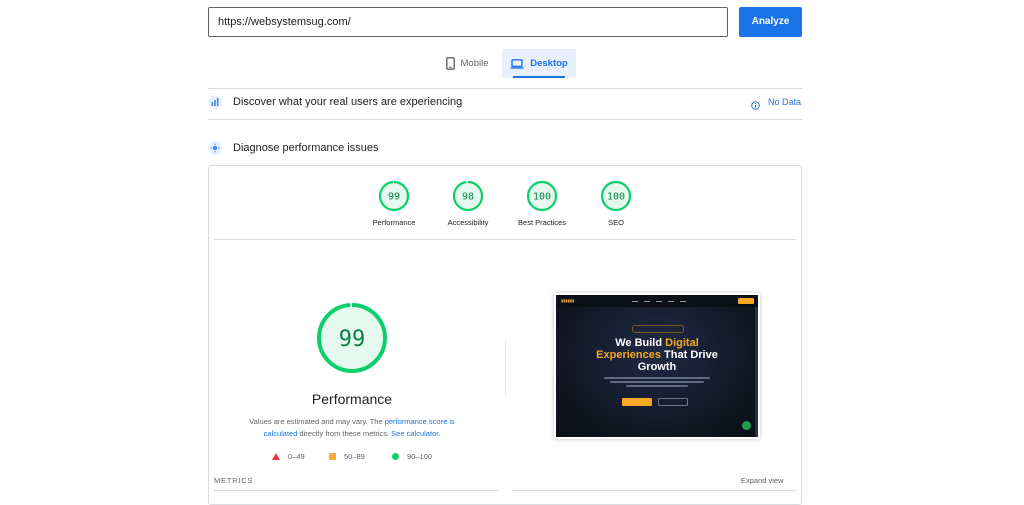 The width and height of the screenshot is (1024, 505). What do you see at coordinates (450, 63) in the screenshot?
I see `mobile-icon` at bounding box center [450, 63].